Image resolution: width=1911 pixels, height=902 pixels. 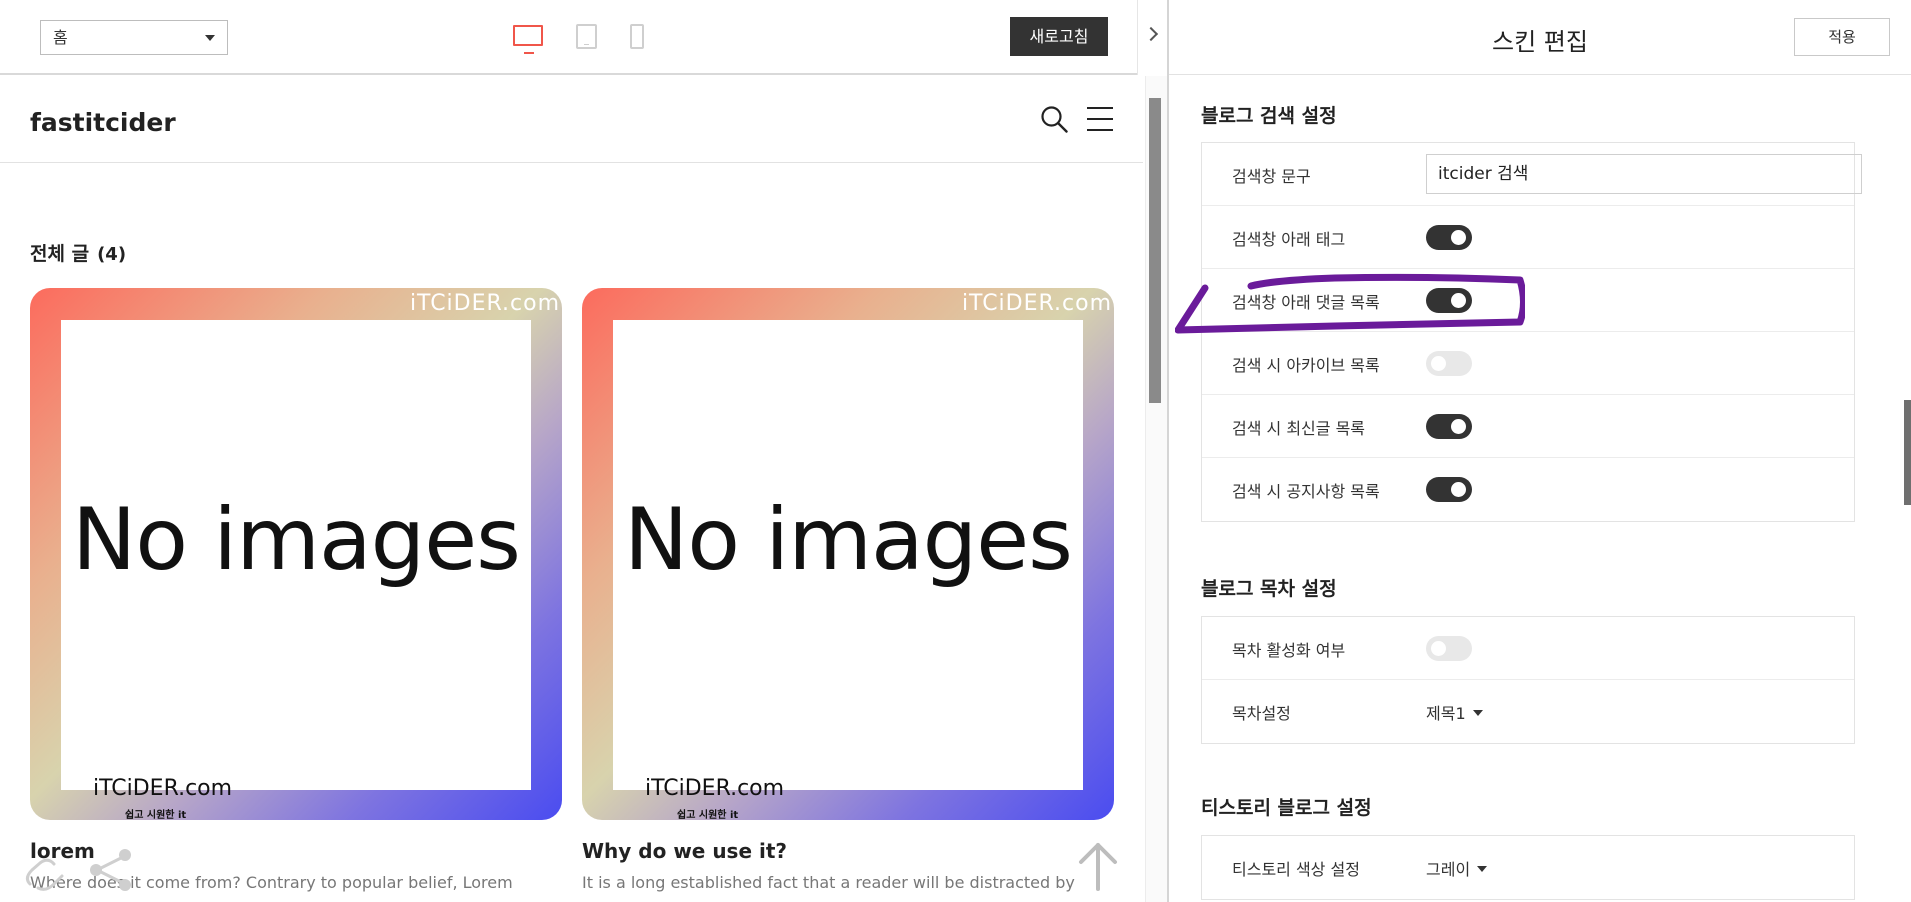 I want to click on hamburger-menu-icon, so click(x=1100, y=119).